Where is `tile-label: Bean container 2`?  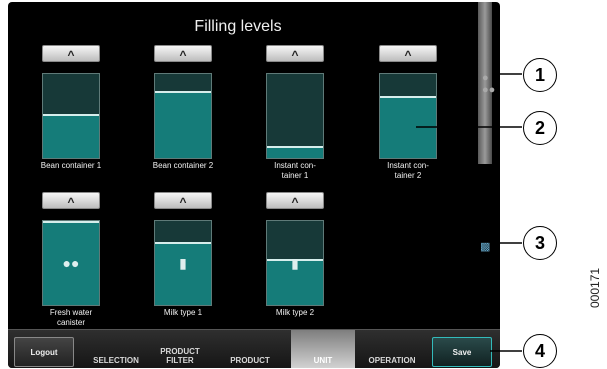
tile-label: Bean container 2 is located at coordinates (183, 165).